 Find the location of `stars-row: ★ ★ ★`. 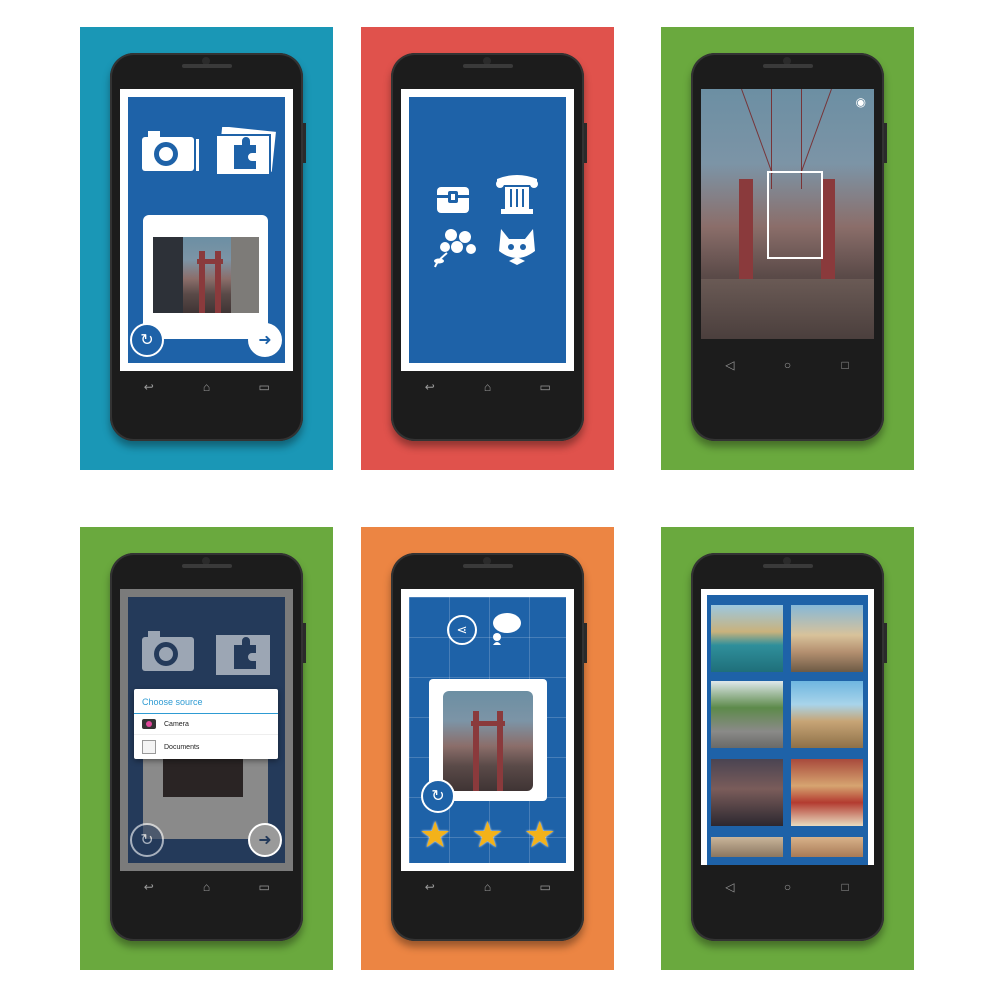

stars-row: ★ ★ ★ is located at coordinates (487, 835).